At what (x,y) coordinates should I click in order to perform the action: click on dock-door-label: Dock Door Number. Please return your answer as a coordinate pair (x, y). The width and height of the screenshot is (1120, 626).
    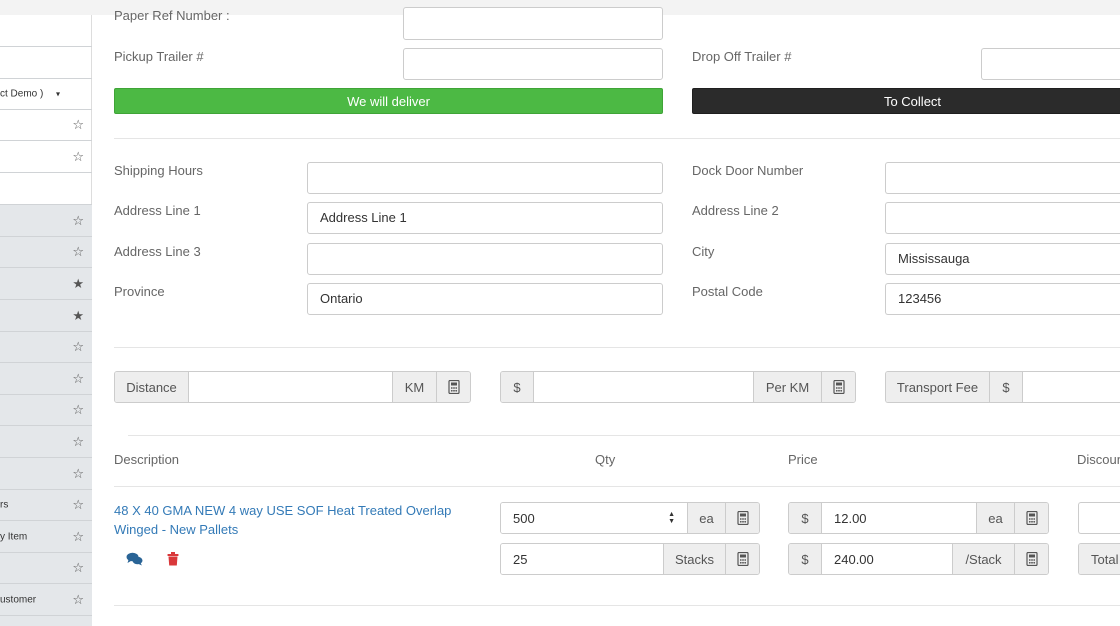
    Looking at the image, I should click on (748, 170).